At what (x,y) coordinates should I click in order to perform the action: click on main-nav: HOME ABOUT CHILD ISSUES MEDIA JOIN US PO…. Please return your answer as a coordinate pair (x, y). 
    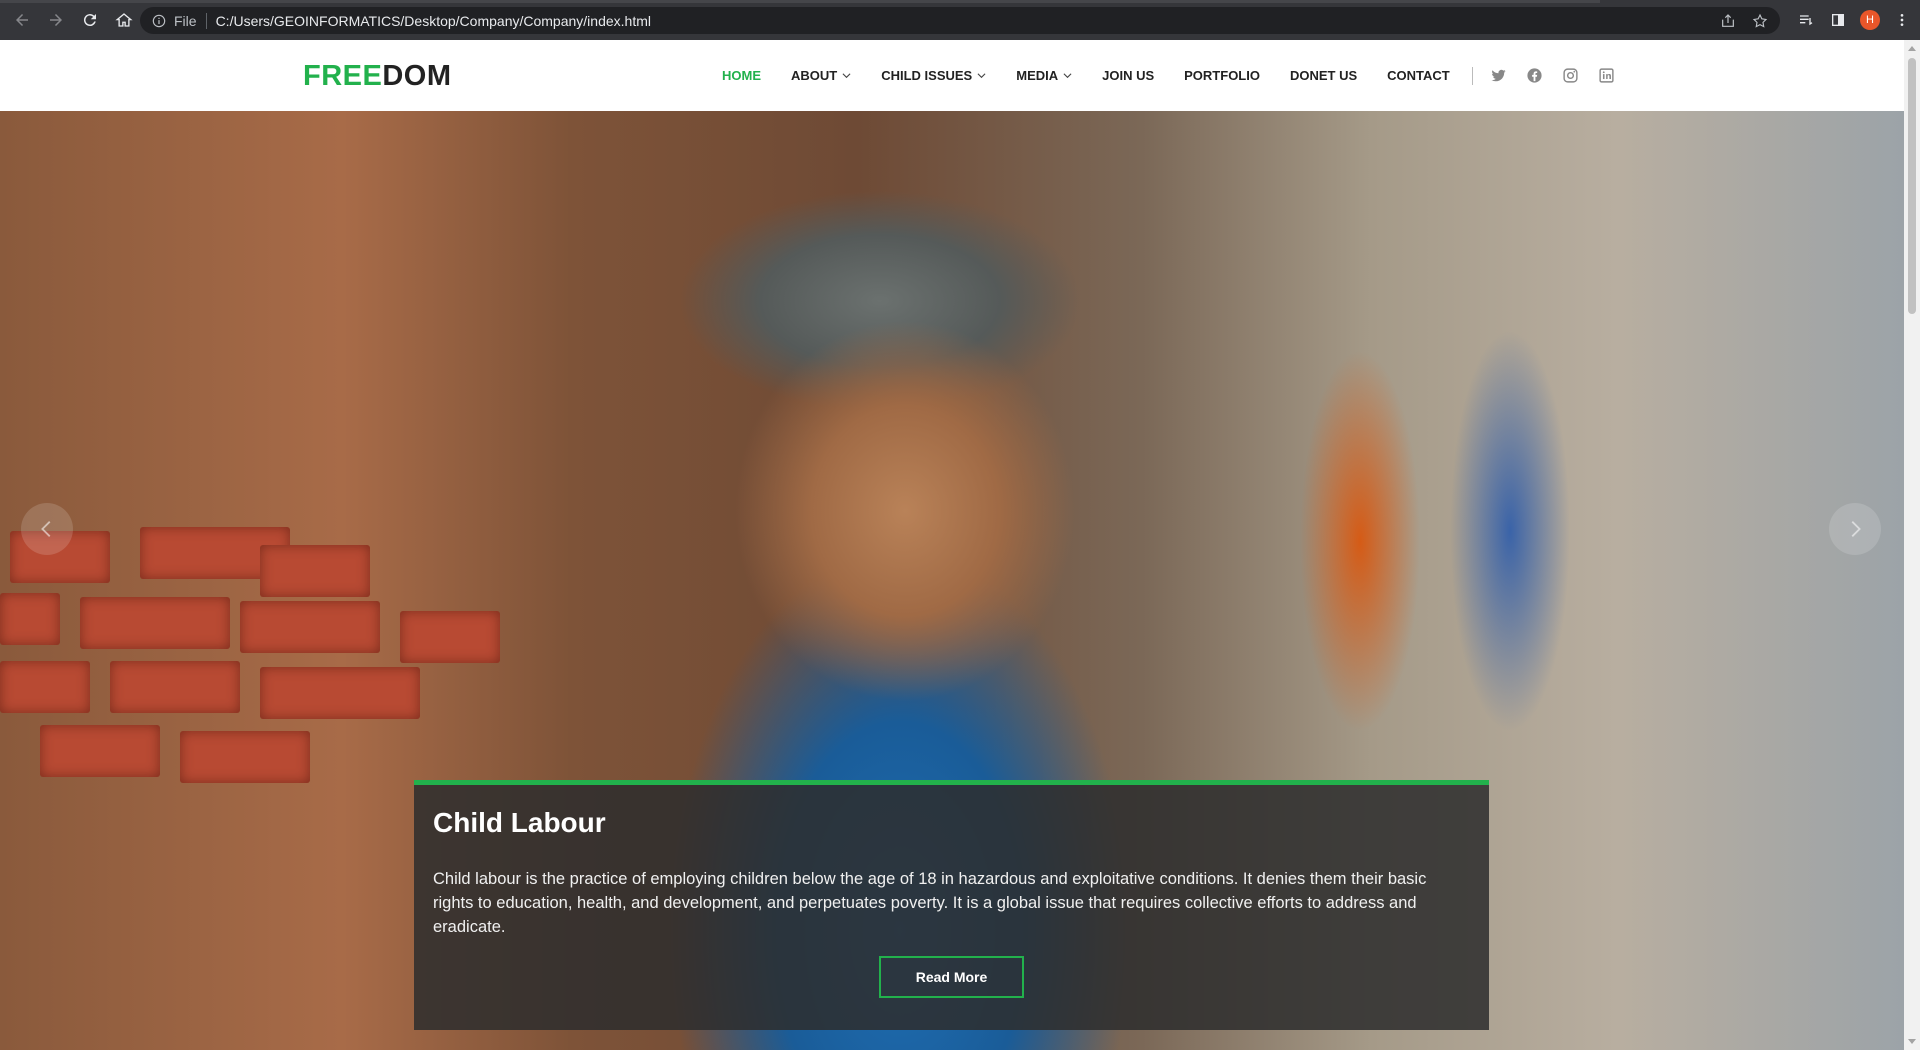
    Looking at the image, I should click on (1177, 75).